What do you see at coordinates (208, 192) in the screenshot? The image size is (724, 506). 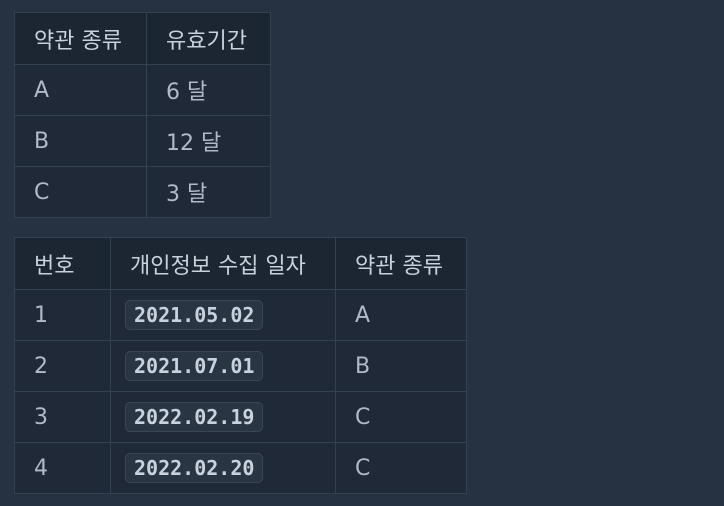 I see `cell-validity-period: 3 달` at bounding box center [208, 192].